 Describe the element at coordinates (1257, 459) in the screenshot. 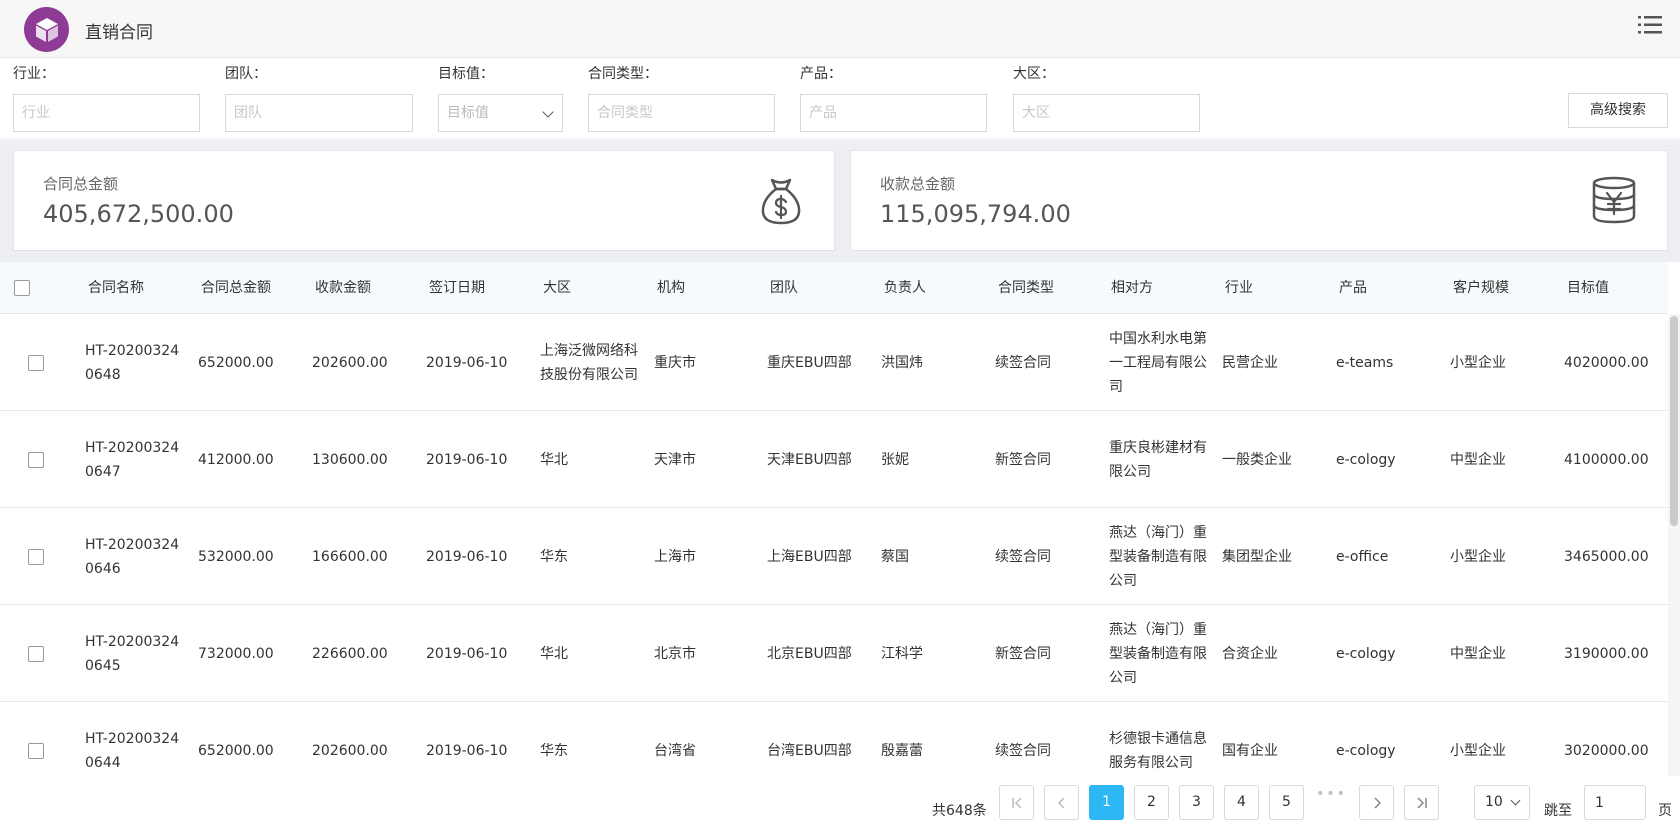

I see `cell-industry: 一般类企业` at that location.